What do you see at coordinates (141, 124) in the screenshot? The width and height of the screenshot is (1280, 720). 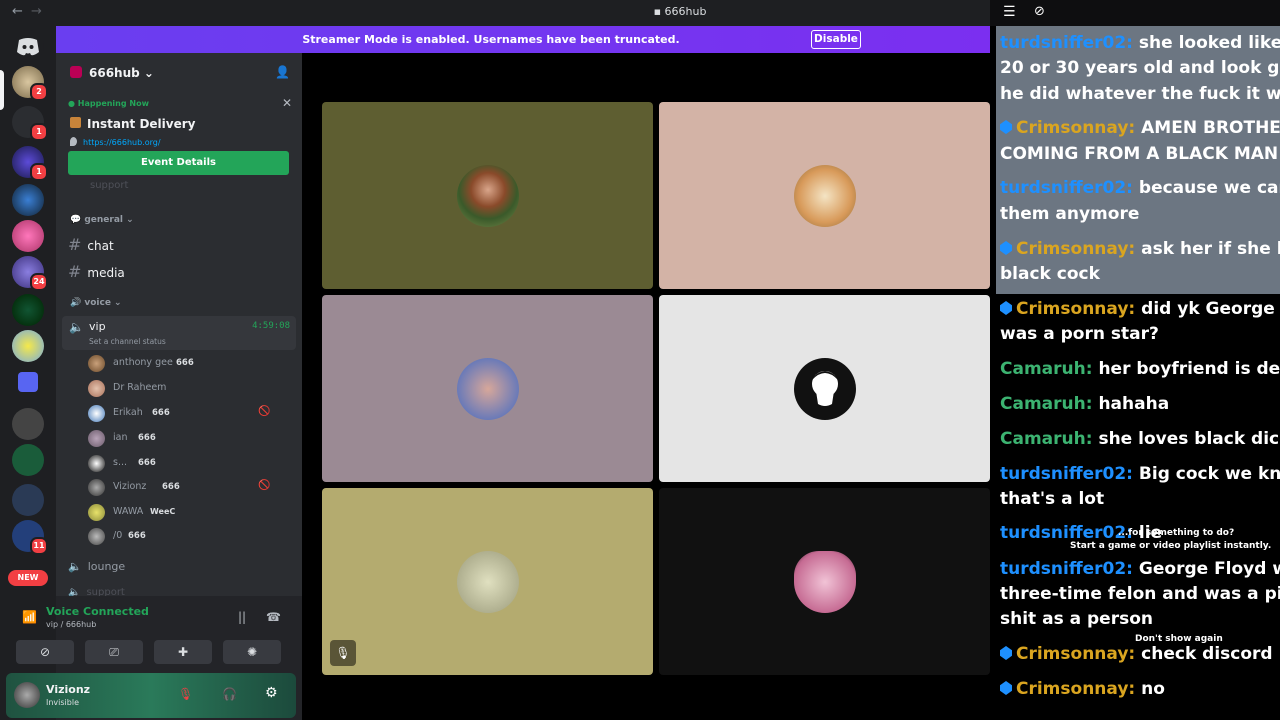 I see `event-title: Instant Delivery` at bounding box center [141, 124].